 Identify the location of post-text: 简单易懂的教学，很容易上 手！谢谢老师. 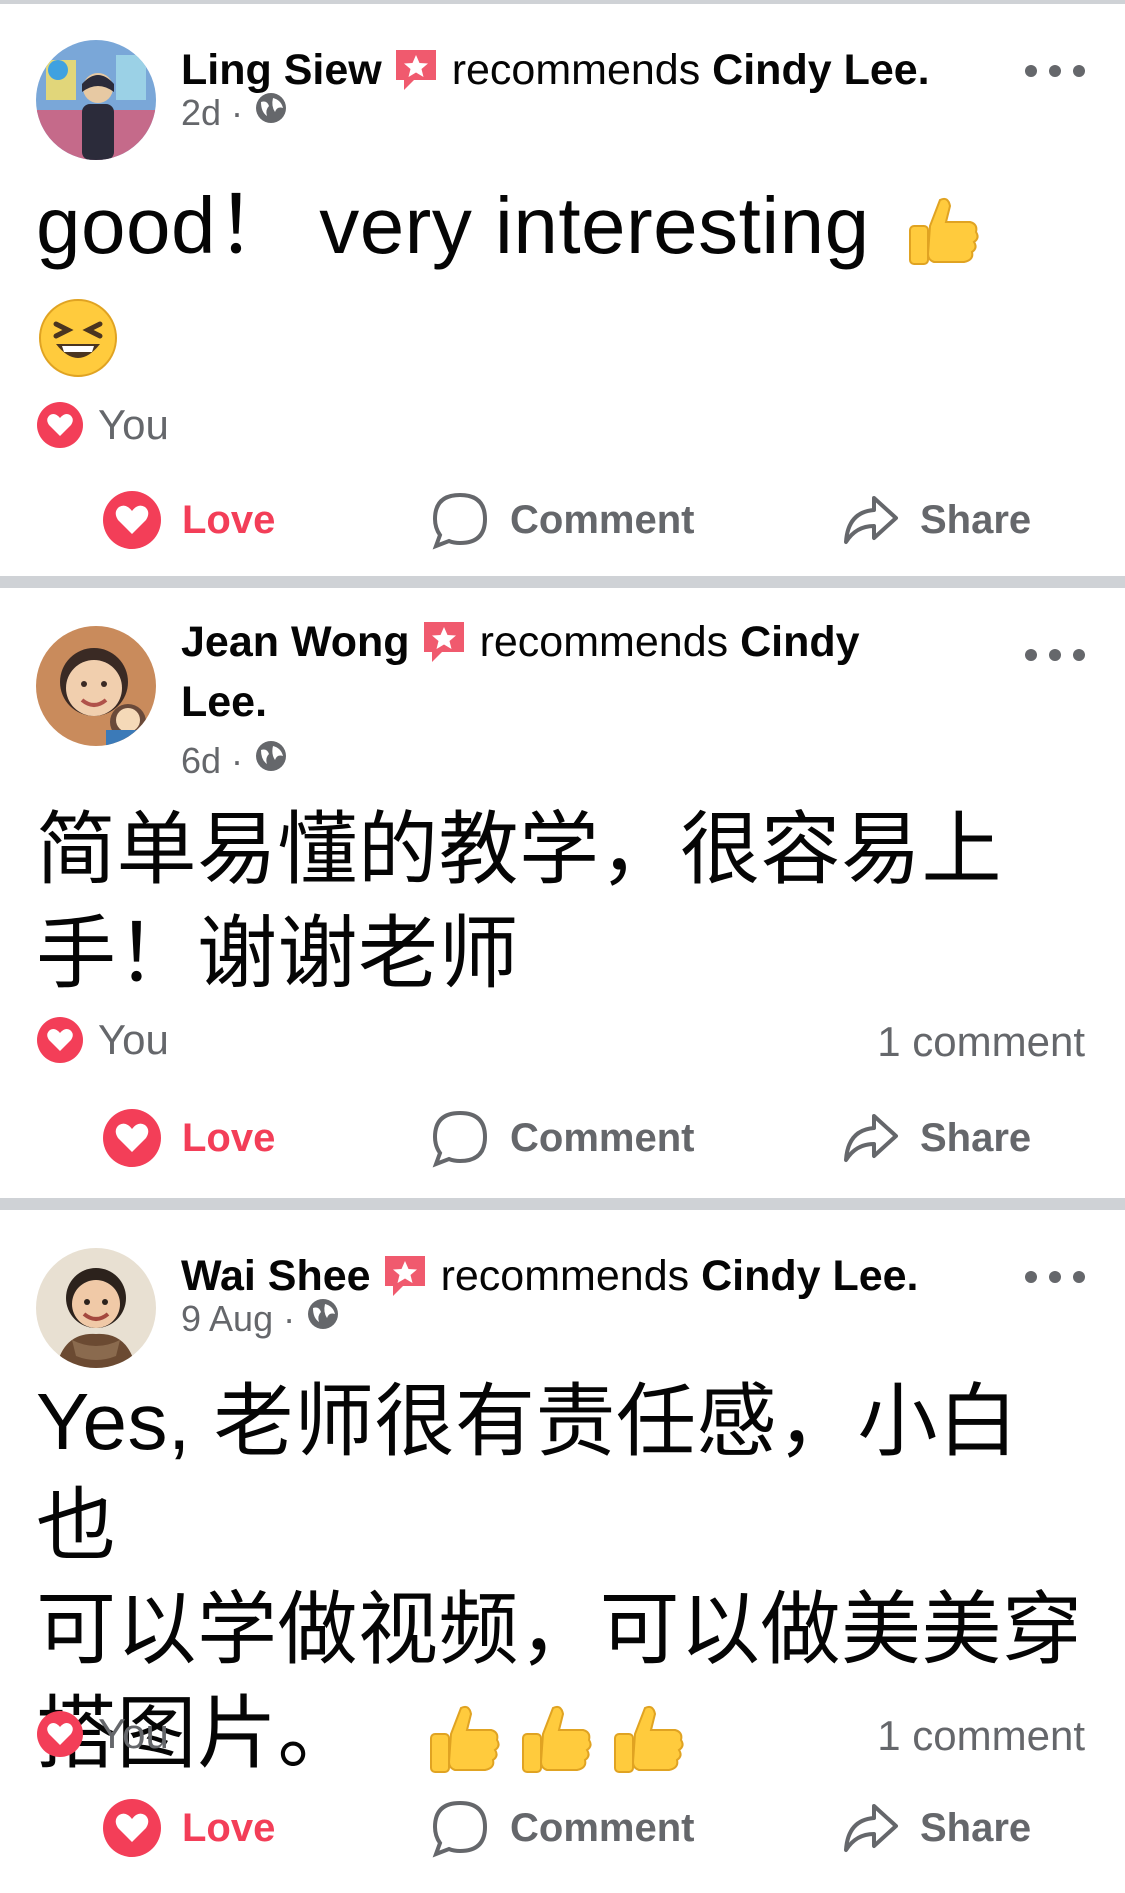
(519, 901).